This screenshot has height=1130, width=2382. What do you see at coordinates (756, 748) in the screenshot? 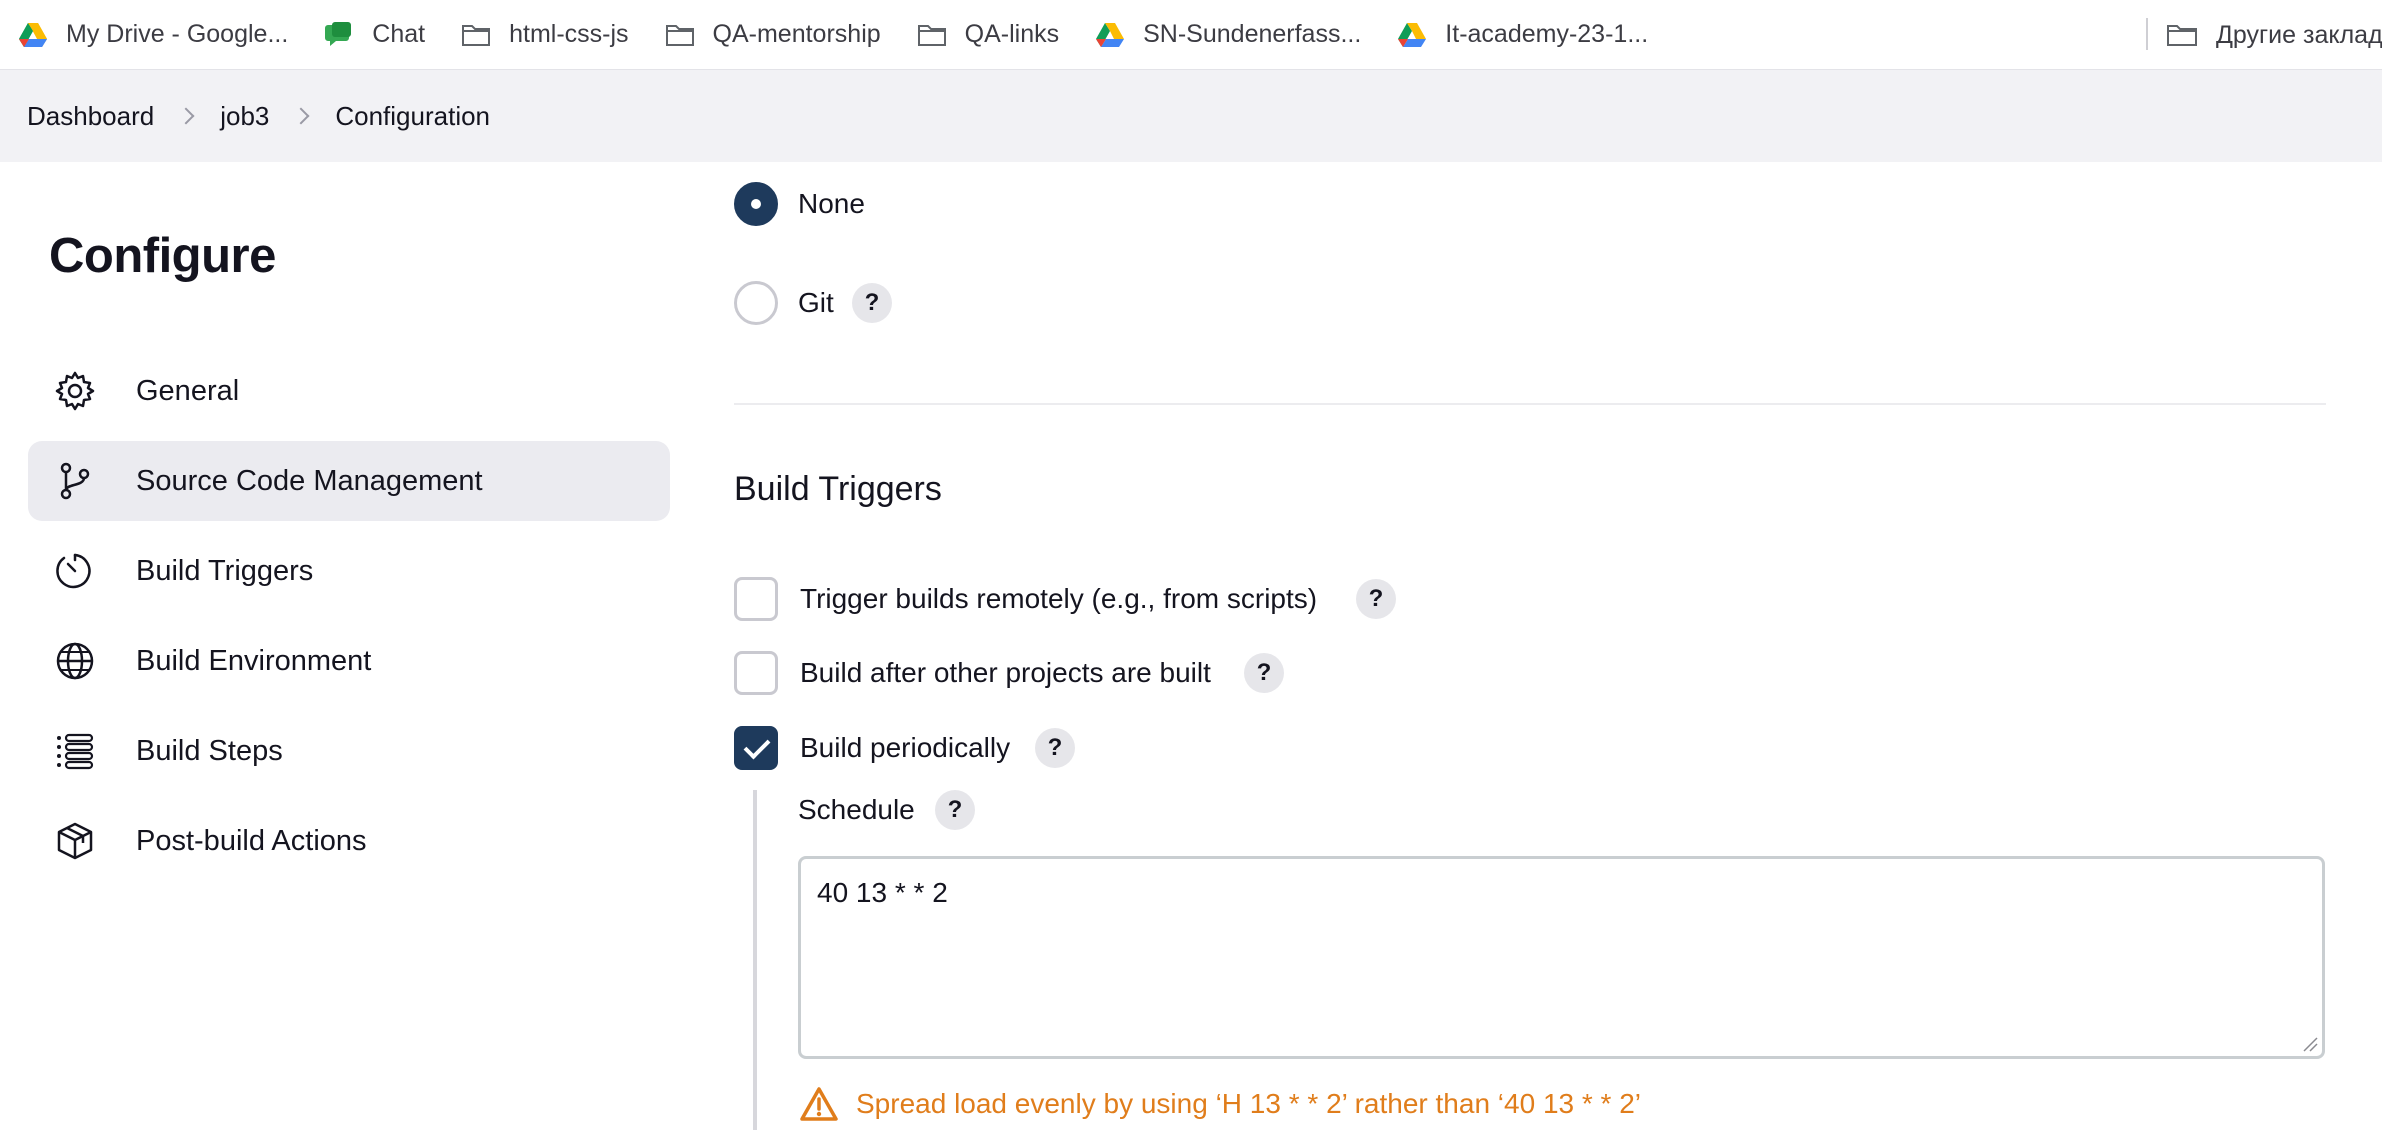
I see `build-periodically-checkbox` at bounding box center [756, 748].